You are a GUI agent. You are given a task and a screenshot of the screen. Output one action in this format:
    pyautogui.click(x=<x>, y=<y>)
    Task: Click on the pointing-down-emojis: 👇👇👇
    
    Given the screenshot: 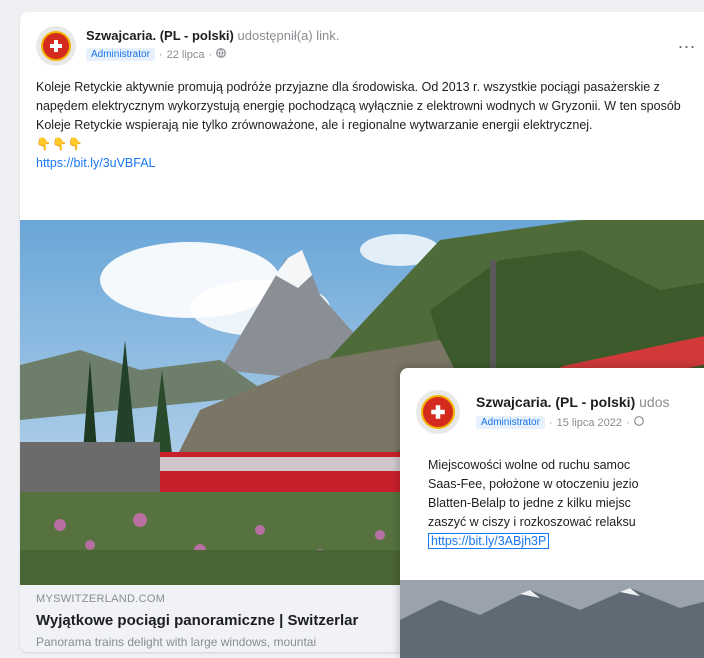 What is the action you would take?
    pyautogui.click(x=60, y=144)
    